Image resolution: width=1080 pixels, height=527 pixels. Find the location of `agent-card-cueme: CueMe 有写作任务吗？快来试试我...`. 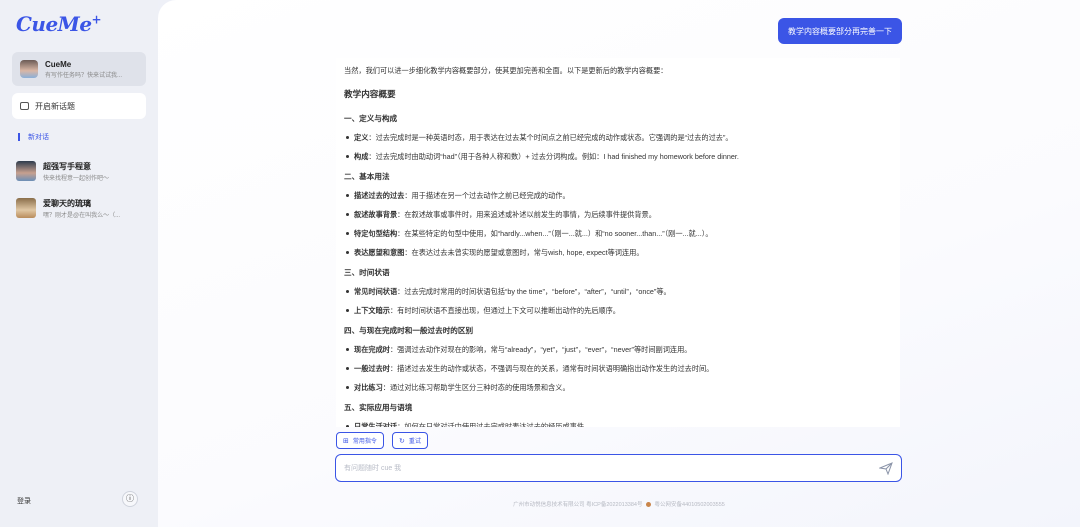

agent-card-cueme: CueMe 有写作任务吗？快来试试我... is located at coordinates (79, 69).